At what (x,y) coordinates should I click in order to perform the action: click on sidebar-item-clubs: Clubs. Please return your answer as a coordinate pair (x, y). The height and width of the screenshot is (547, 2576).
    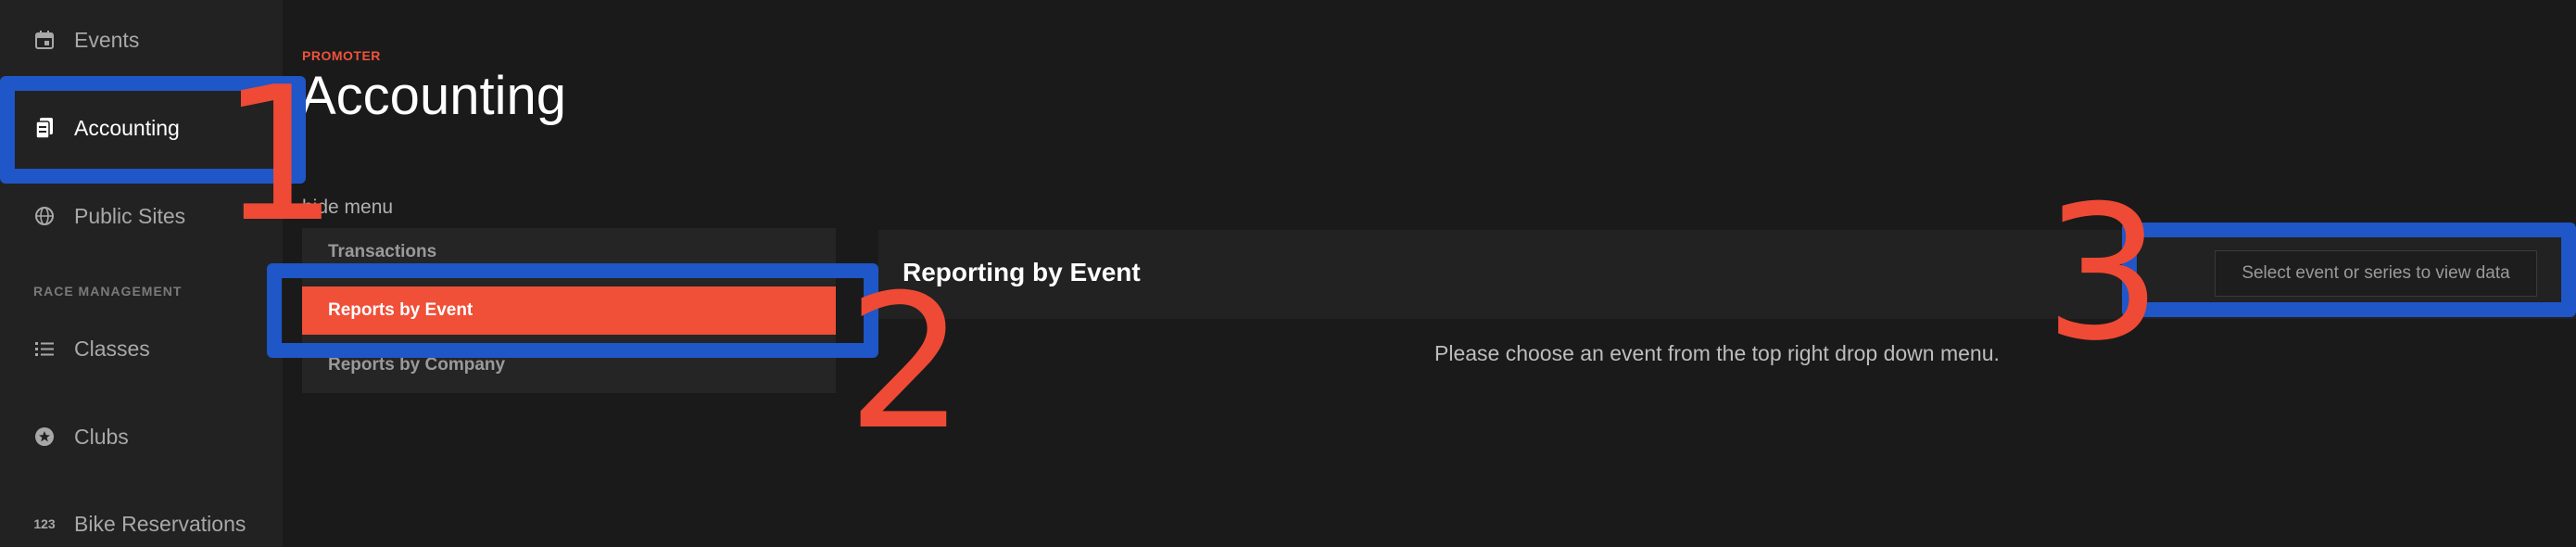
    Looking at the image, I should click on (80, 436).